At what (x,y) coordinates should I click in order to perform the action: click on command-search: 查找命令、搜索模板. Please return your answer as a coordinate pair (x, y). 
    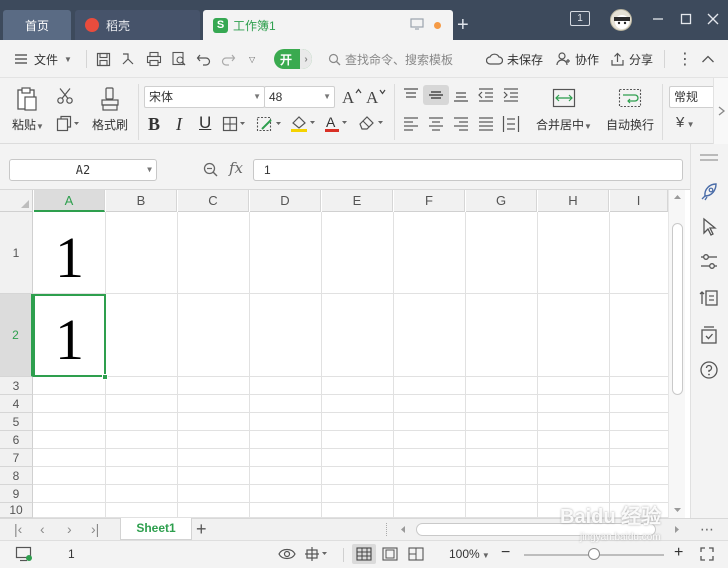
    Looking at the image, I should click on (390, 59).